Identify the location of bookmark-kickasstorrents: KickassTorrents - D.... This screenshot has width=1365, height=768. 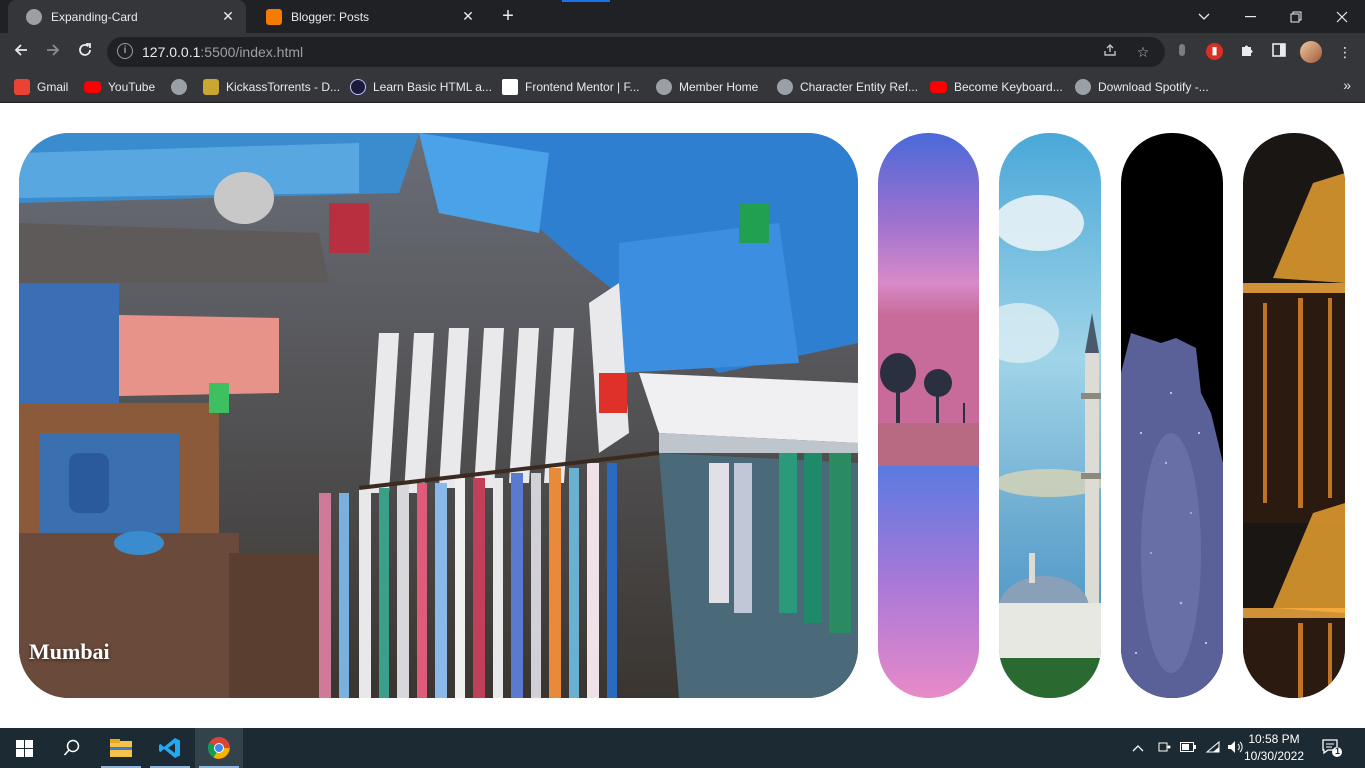
(271, 87).